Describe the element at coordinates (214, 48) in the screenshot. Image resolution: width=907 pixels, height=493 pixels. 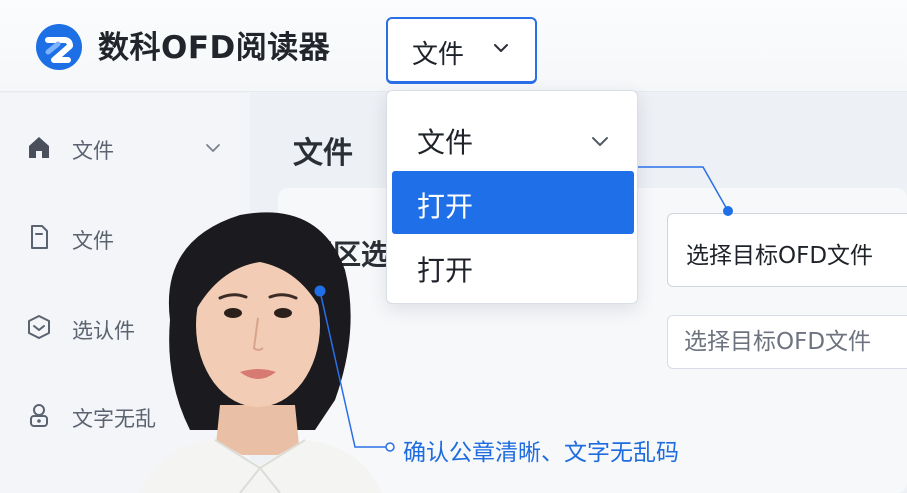
I see `app-title: 数科OFD阅读器` at that location.